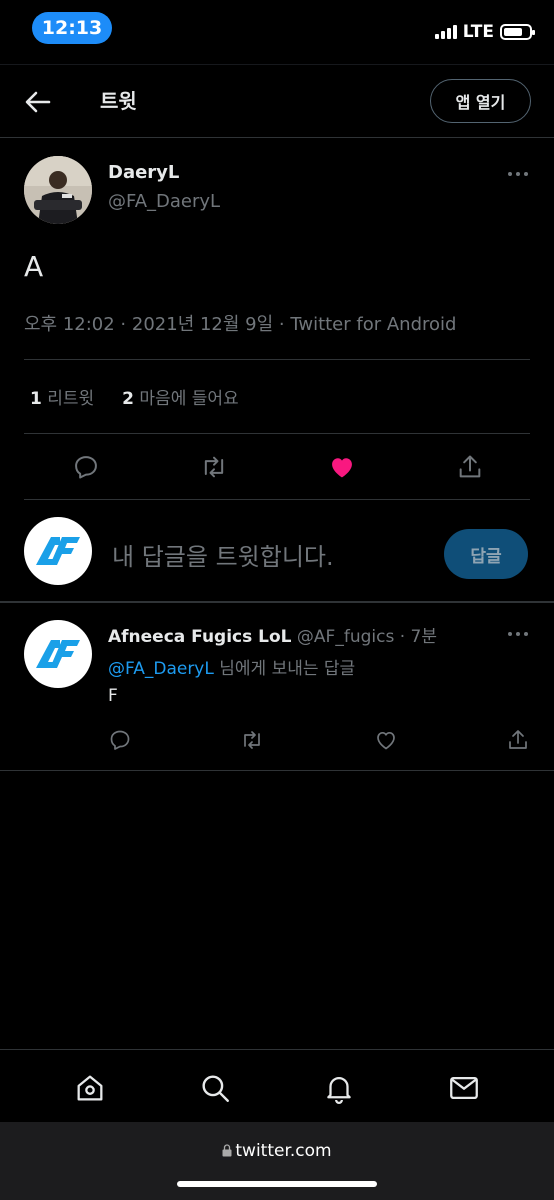 The image size is (554, 1200). I want to click on back-arrow-icon, so click(38, 102).